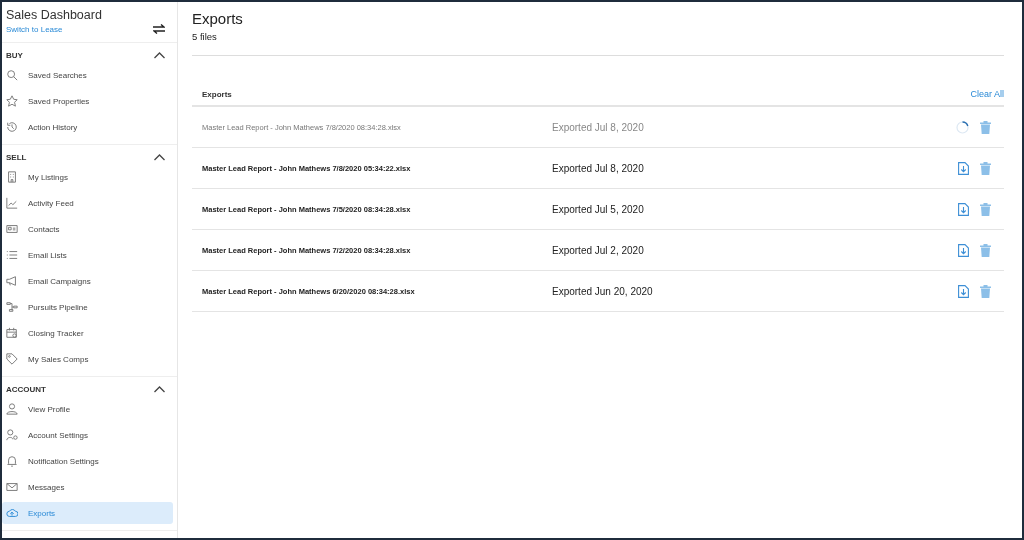 This screenshot has width=1024, height=540. I want to click on sidebar-item: Activity Feed, so click(87, 203).